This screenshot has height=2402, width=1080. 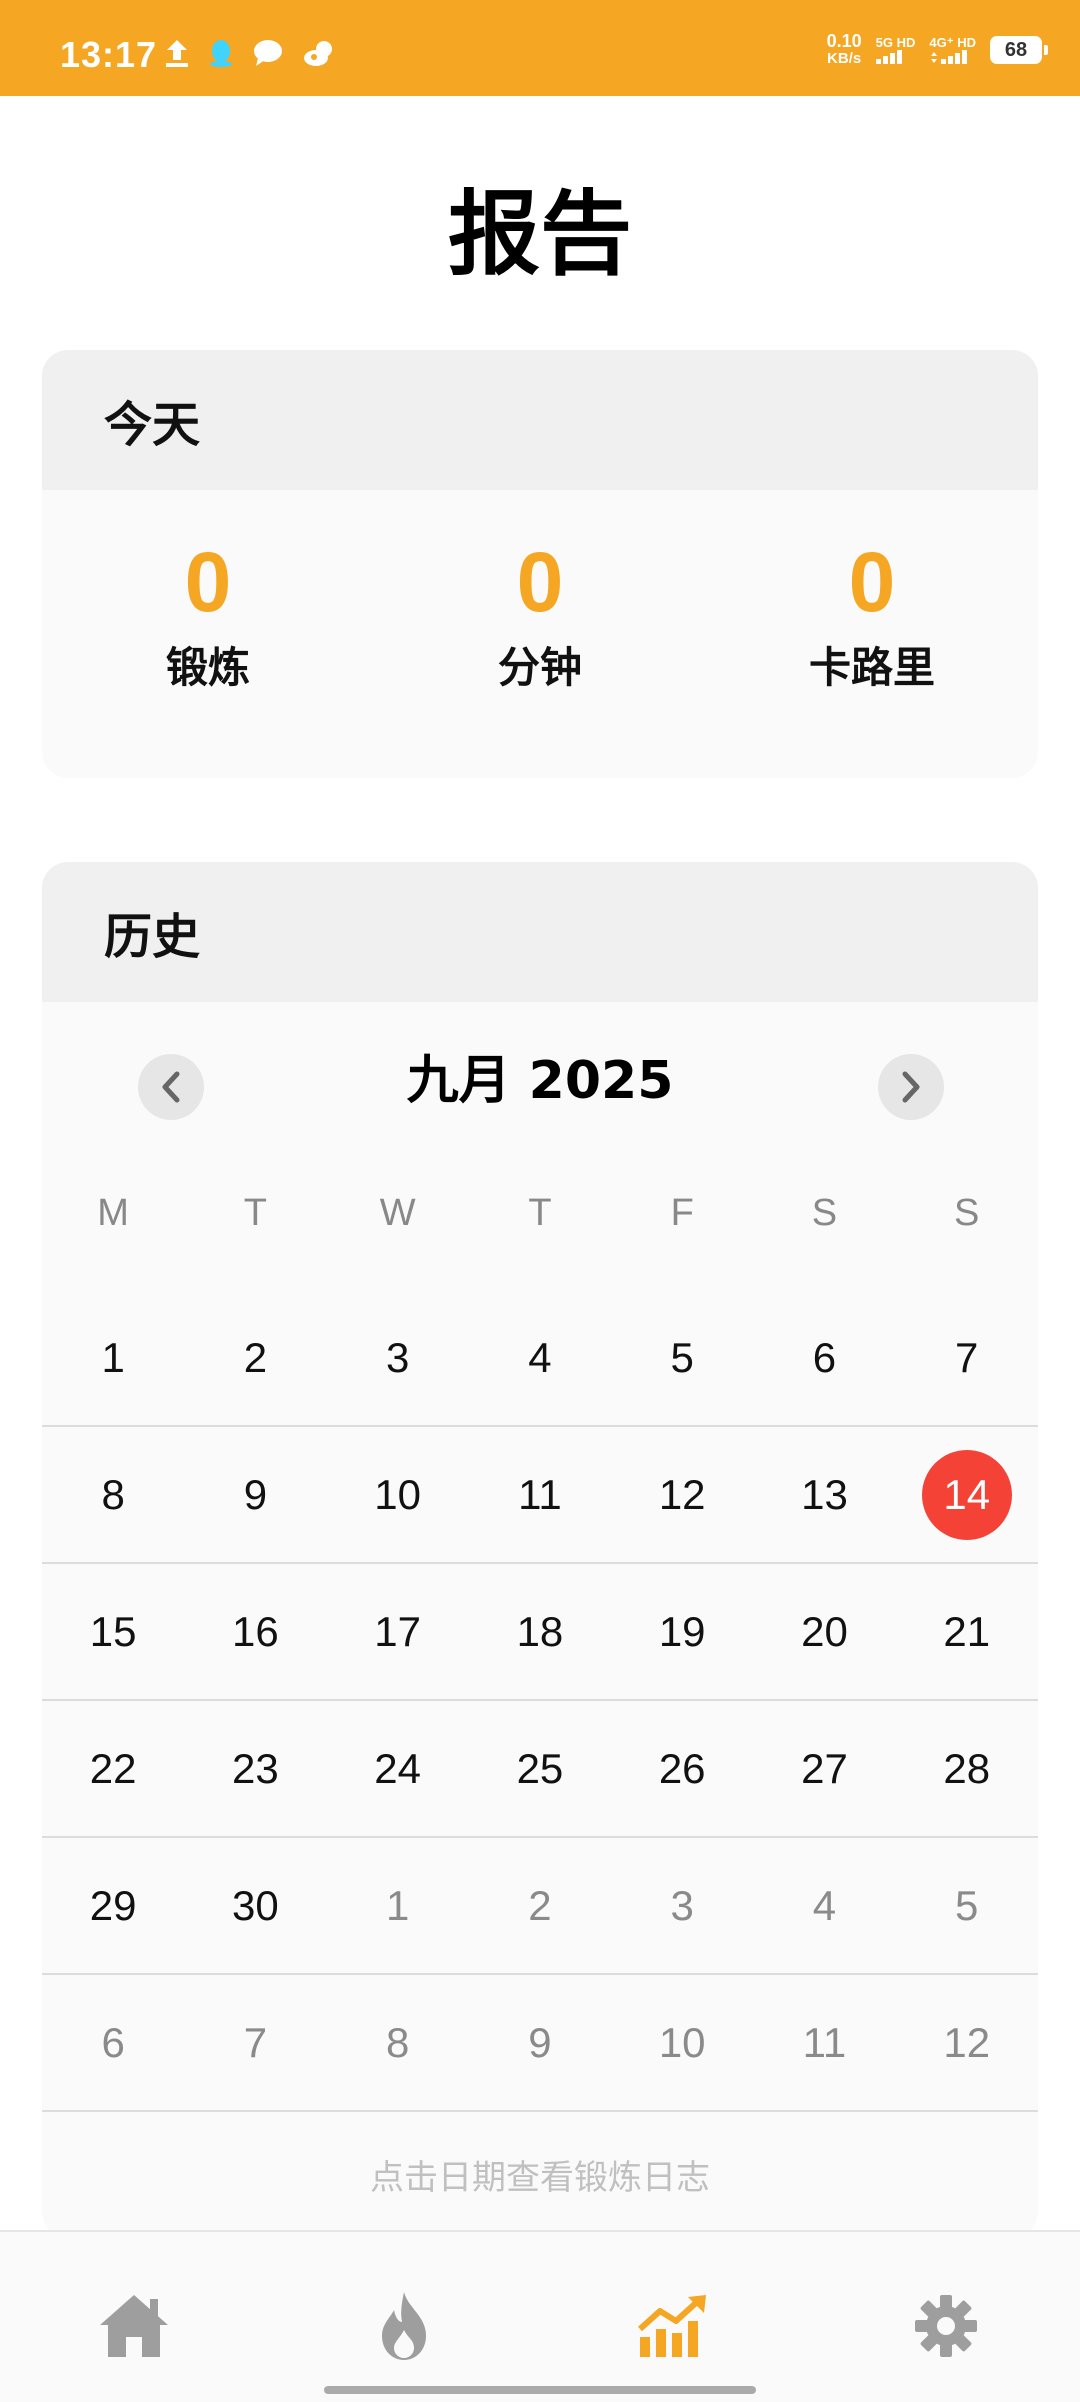 What do you see at coordinates (255, 1631) in the screenshot?
I see `calendar-day: 16` at bounding box center [255, 1631].